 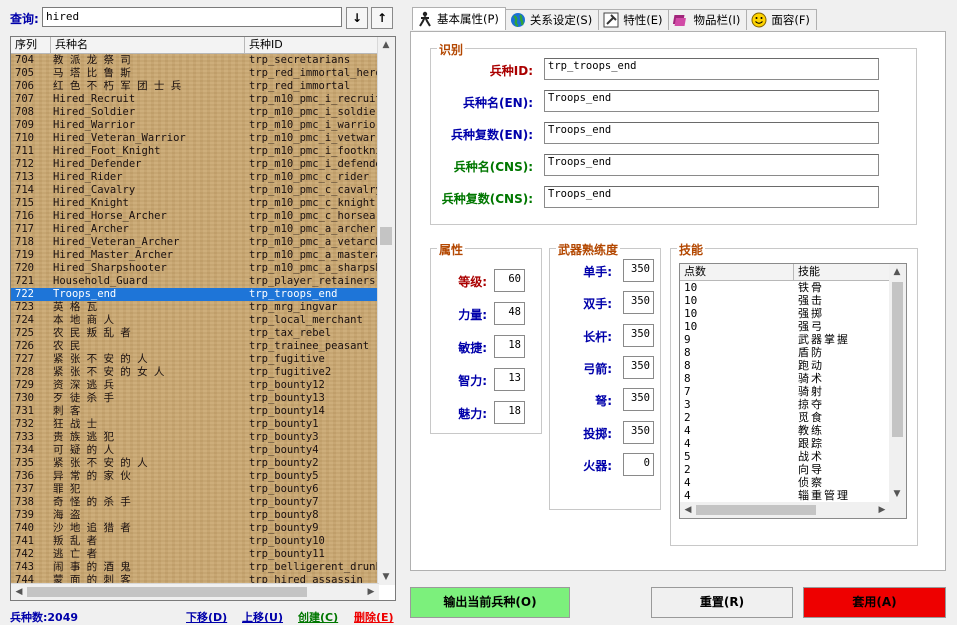 What do you see at coordinates (374, 617) in the screenshot?
I see `delete-link: 删除(E)` at bounding box center [374, 617].